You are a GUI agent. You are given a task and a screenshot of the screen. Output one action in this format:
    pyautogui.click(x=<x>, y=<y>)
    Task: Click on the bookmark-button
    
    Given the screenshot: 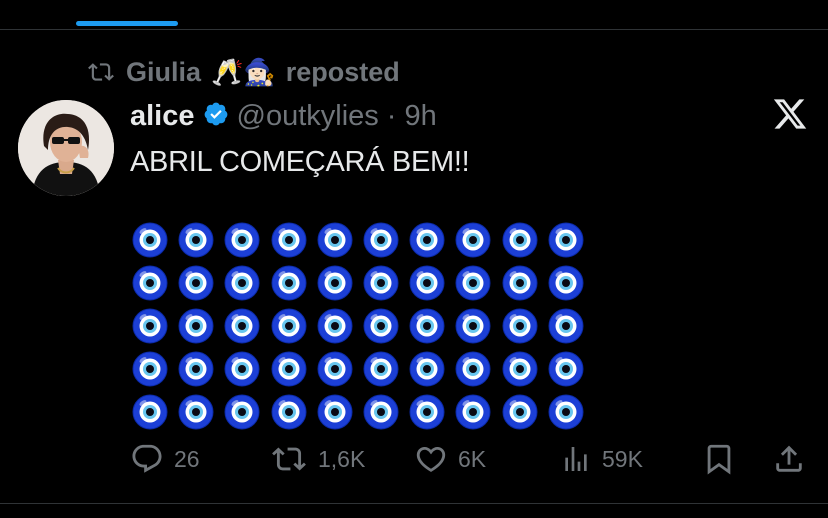 What is the action you would take?
    pyautogui.click(x=719, y=459)
    